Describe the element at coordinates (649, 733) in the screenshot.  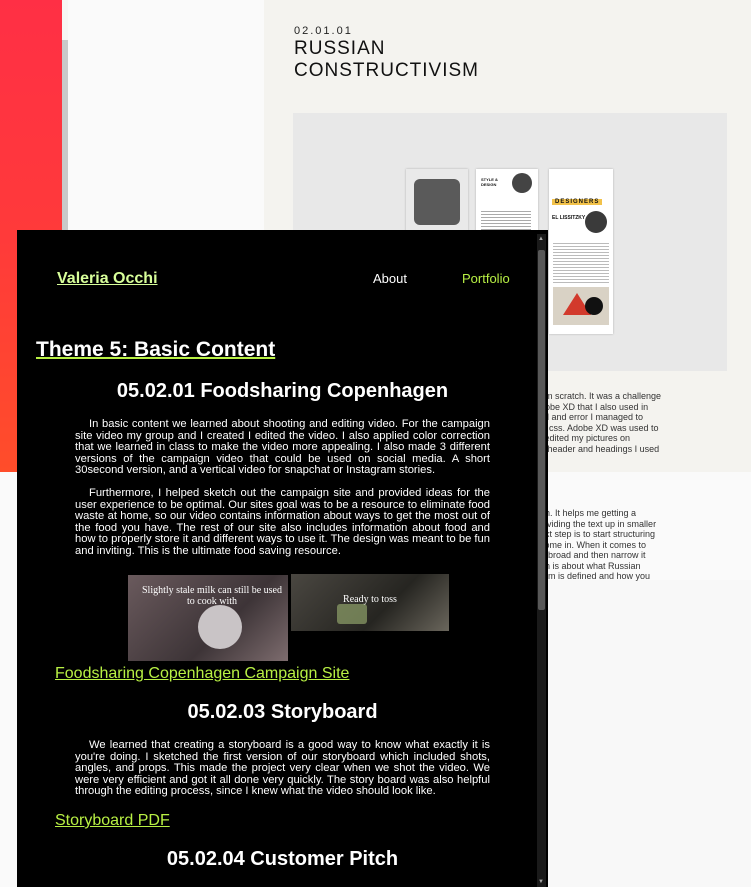
I see `background-bottom-right` at that location.